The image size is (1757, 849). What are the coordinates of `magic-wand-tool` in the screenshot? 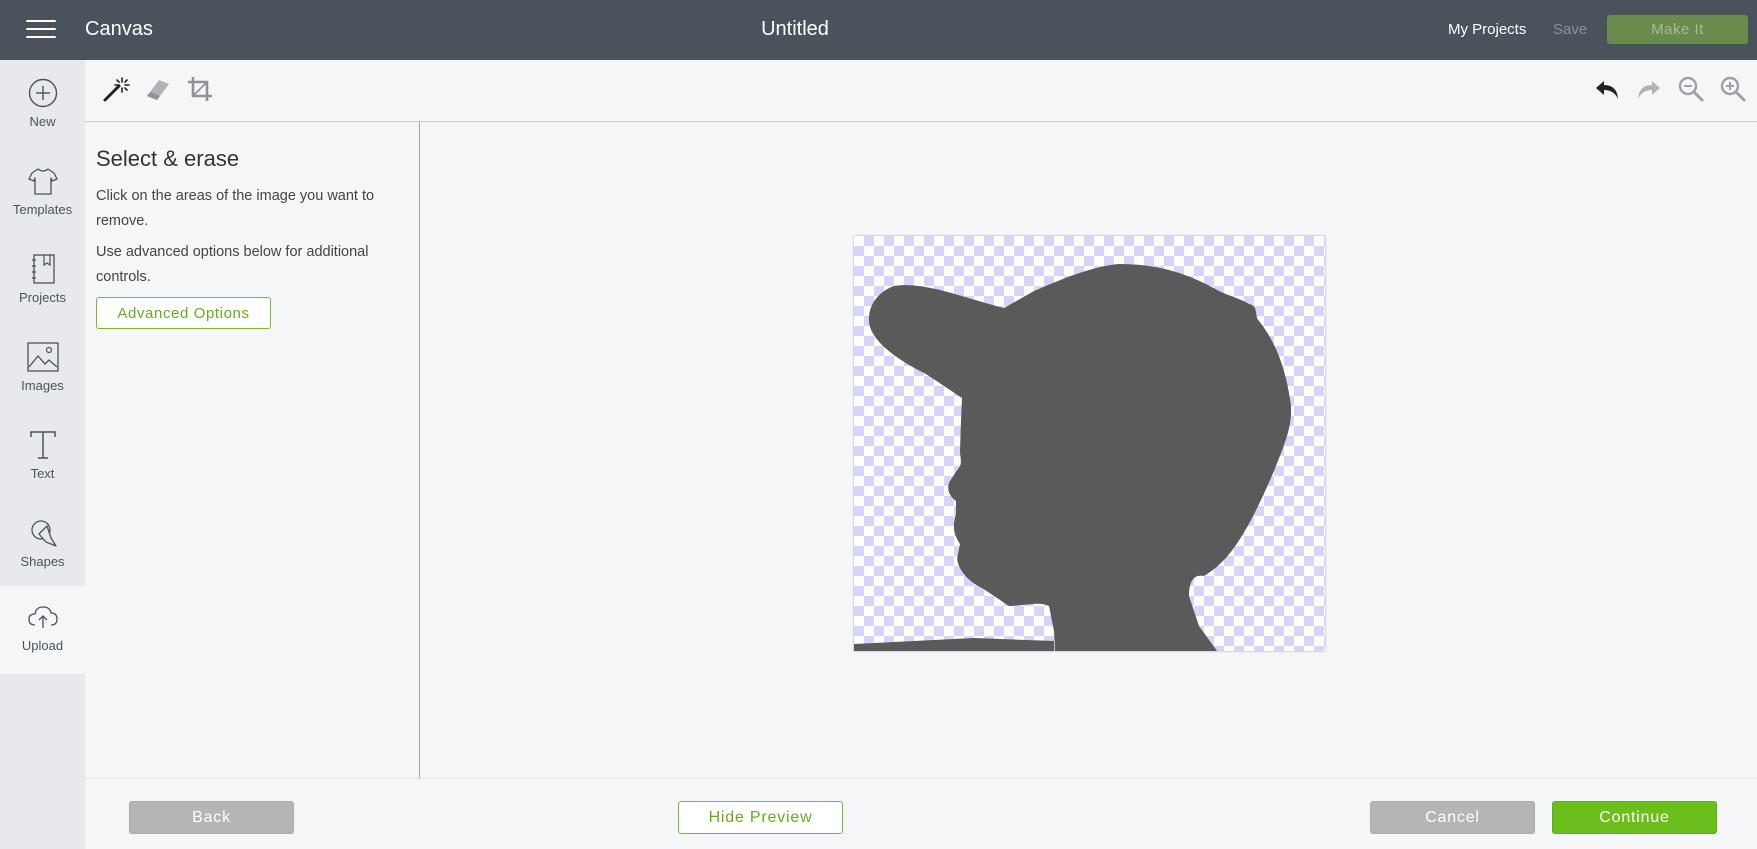 It's located at (117, 90).